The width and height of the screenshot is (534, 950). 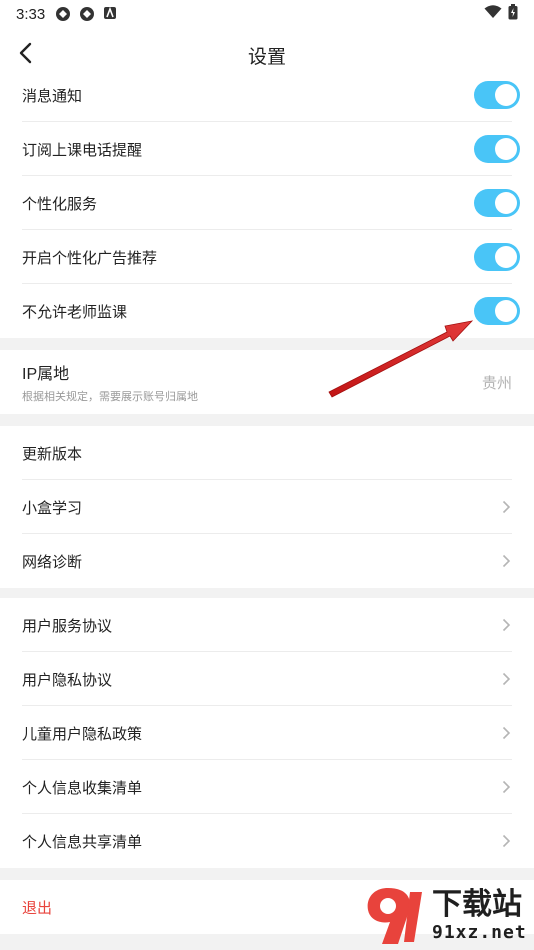 What do you see at coordinates (267, 76) in the screenshot?
I see `top-app-bar-cover` at bounding box center [267, 76].